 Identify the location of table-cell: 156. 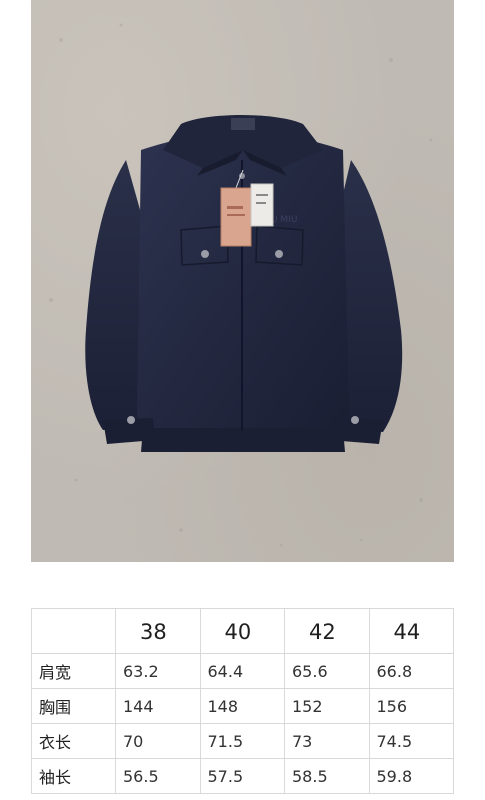
(411, 706).